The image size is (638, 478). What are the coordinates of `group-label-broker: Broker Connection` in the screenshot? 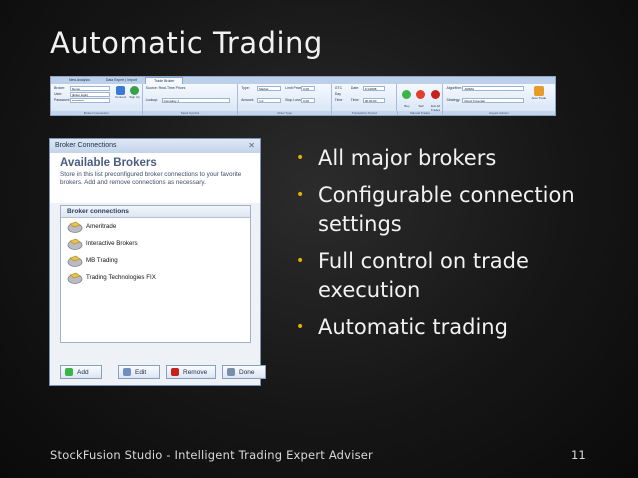 It's located at (97, 113).